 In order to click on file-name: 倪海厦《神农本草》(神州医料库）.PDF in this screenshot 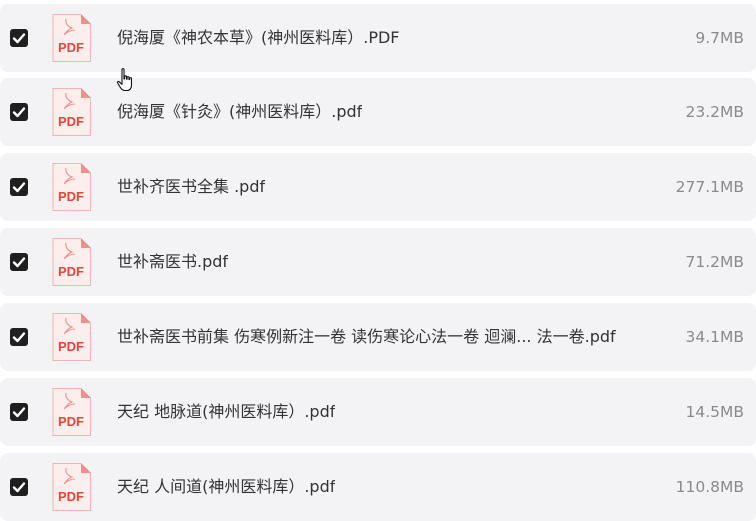, I will do `click(258, 38)`.